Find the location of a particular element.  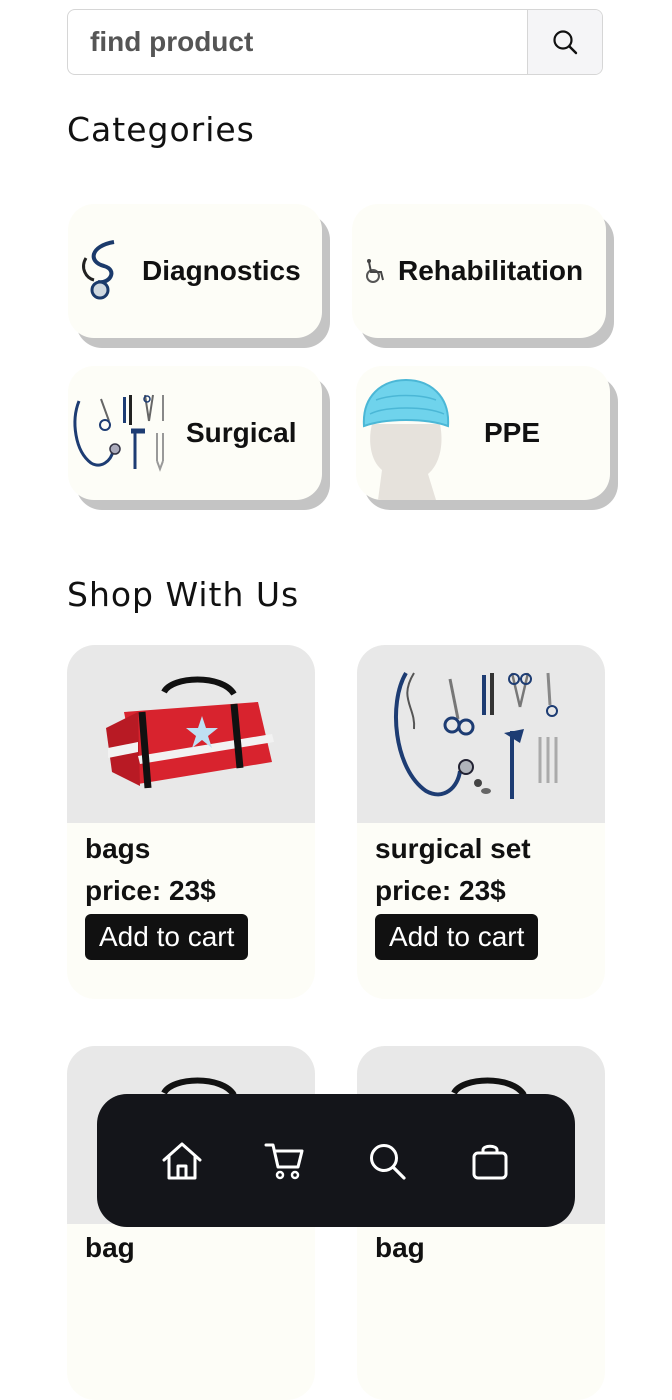

product-card-surgical-set: surgical set price: 23$ Add to cart is located at coordinates (481, 822).